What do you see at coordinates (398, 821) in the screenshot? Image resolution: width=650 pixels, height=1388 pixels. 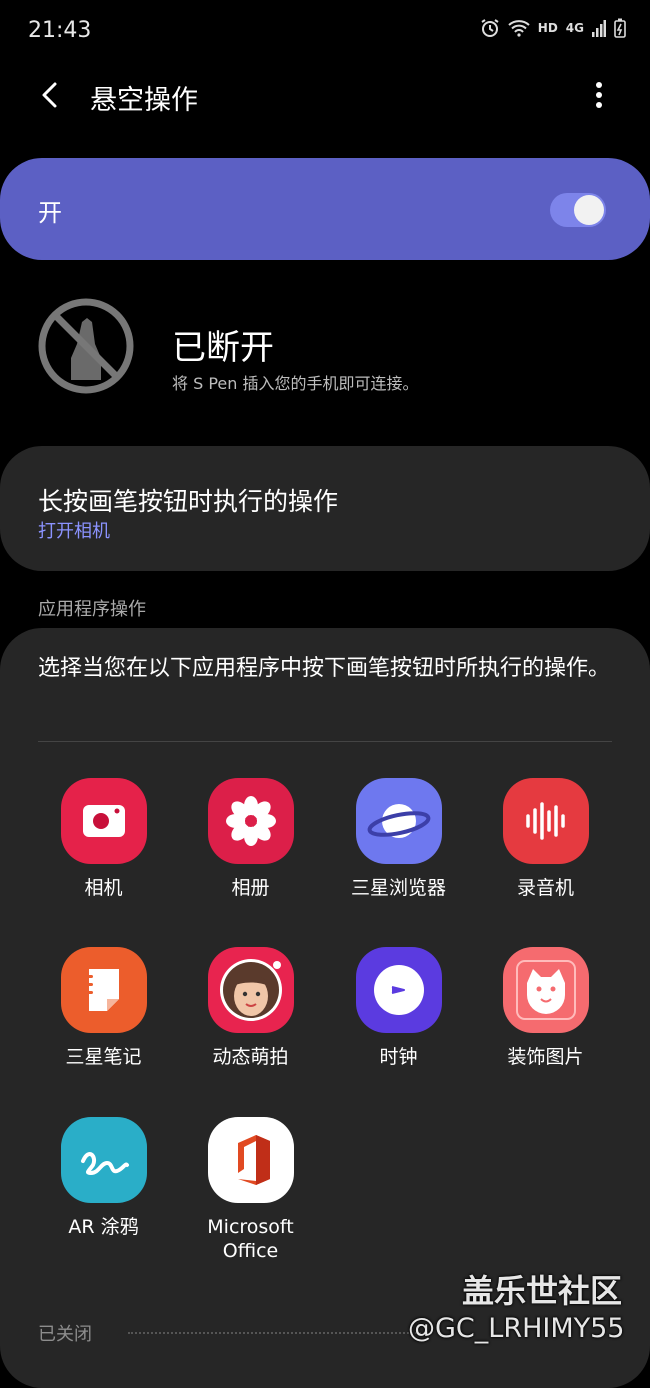 I see `internet-planet-icon` at bounding box center [398, 821].